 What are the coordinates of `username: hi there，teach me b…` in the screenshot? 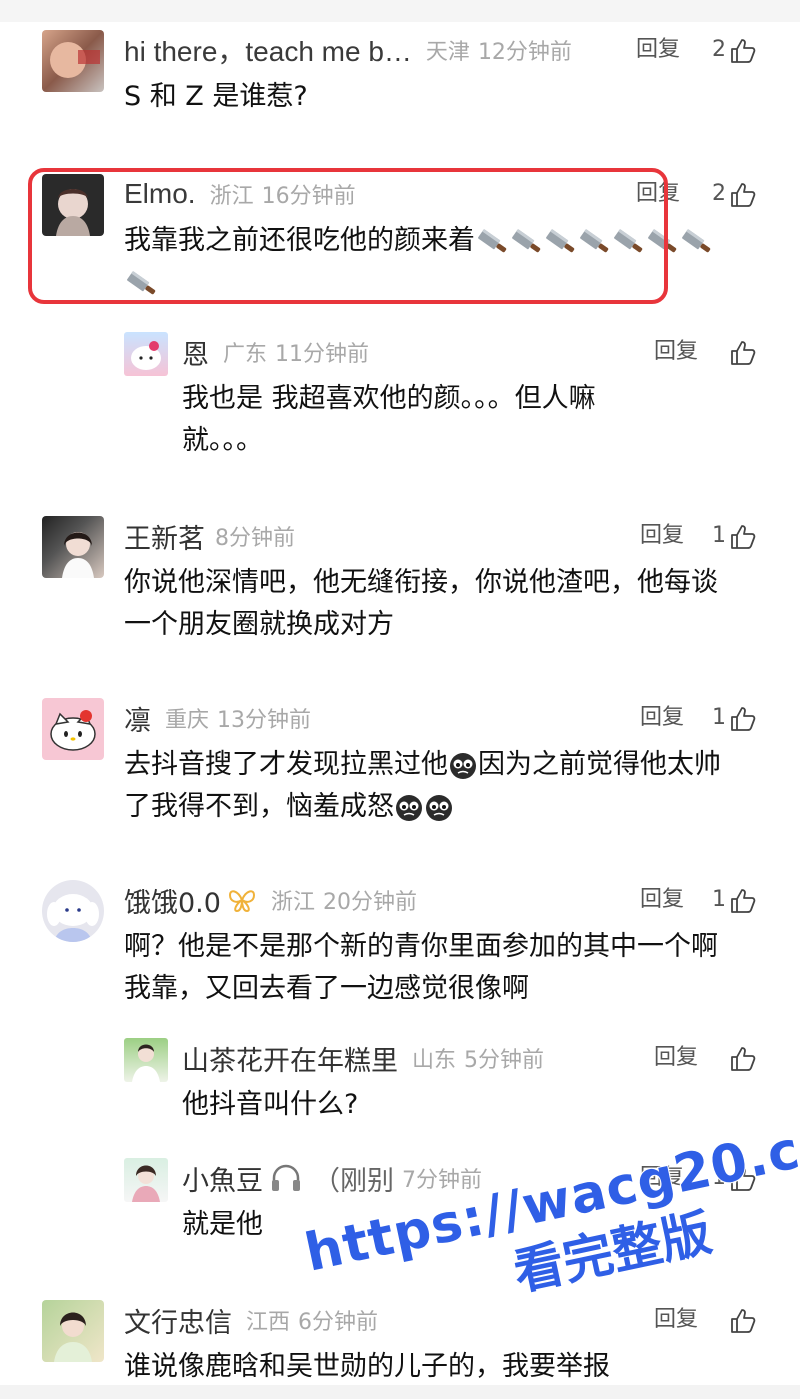 It's located at (268, 50).